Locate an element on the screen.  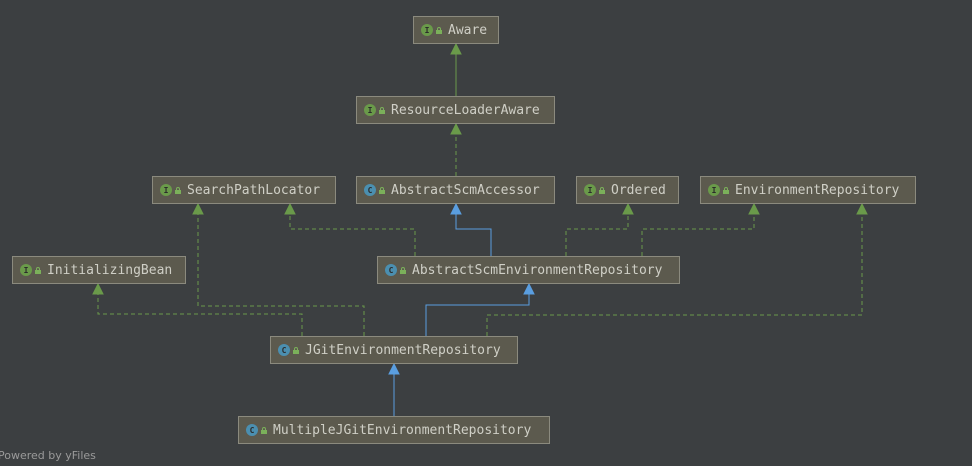
node-aser: C AbstractScmEnvironmentRepository is located at coordinates (528, 270).